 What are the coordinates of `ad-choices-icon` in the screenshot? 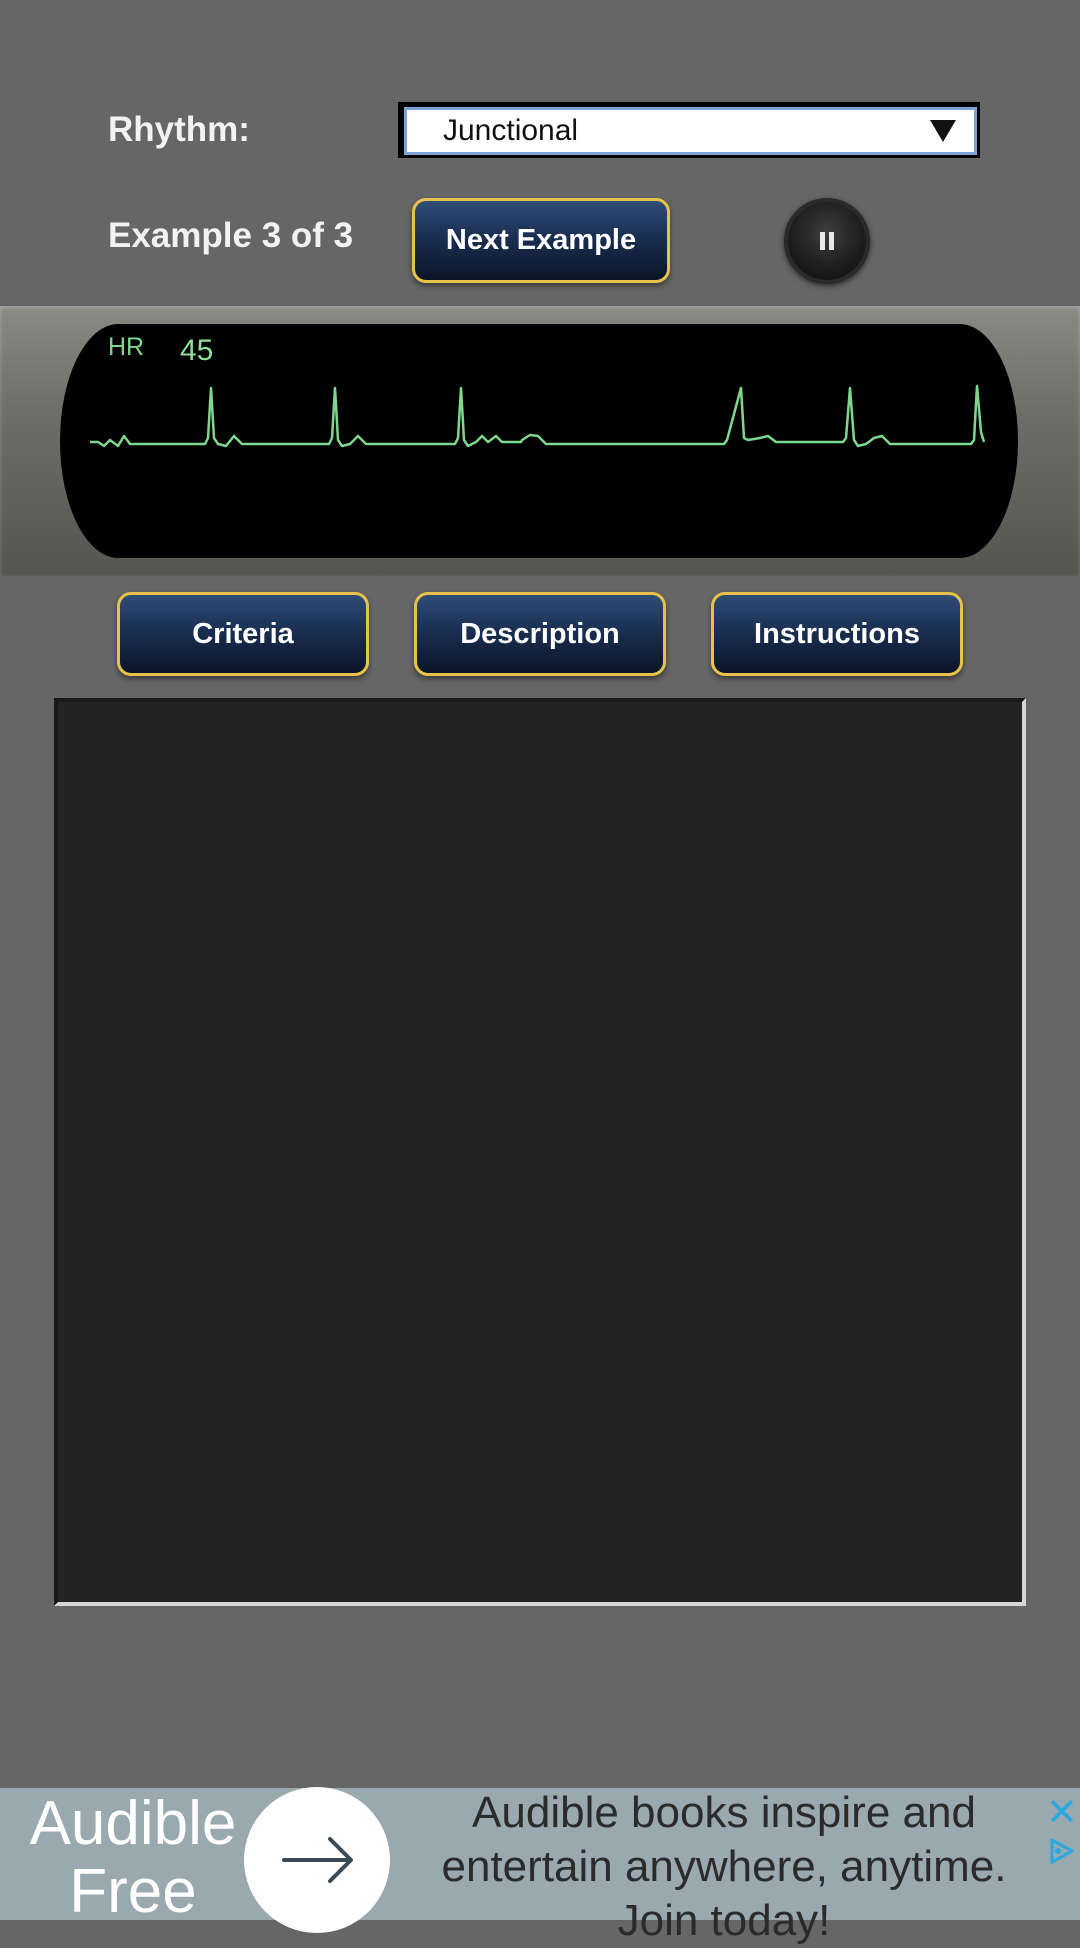 It's located at (1061, 1851).